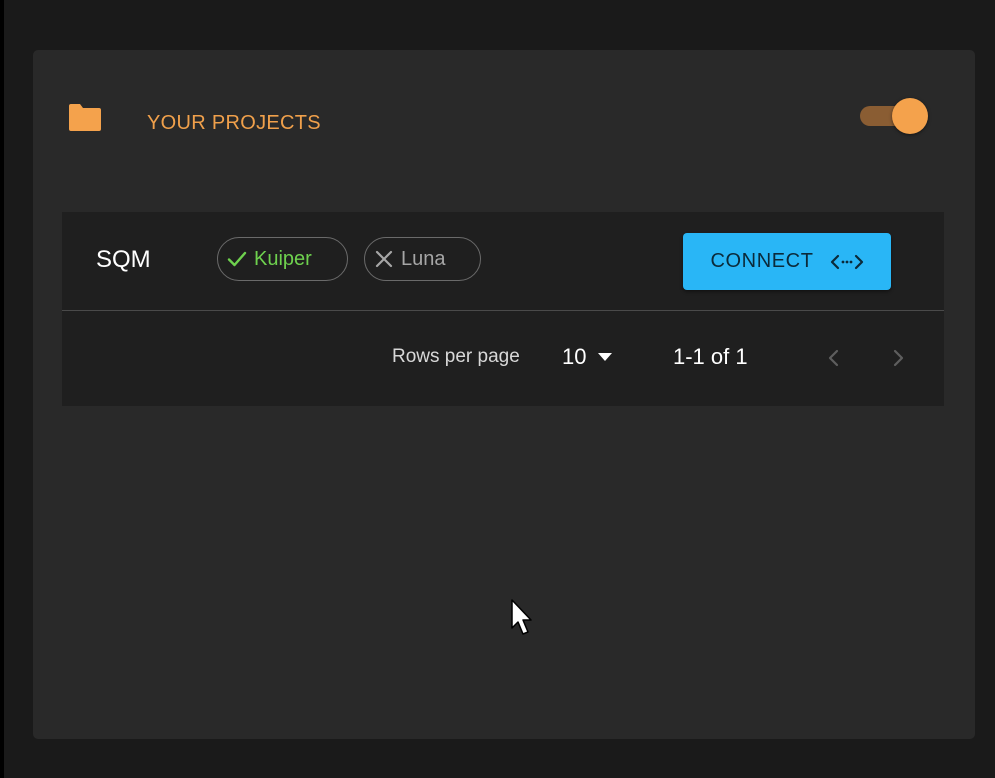 Image resolution: width=995 pixels, height=778 pixels. Describe the element at coordinates (456, 356) in the screenshot. I see `rows-per-page-label: Rows per page` at that location.